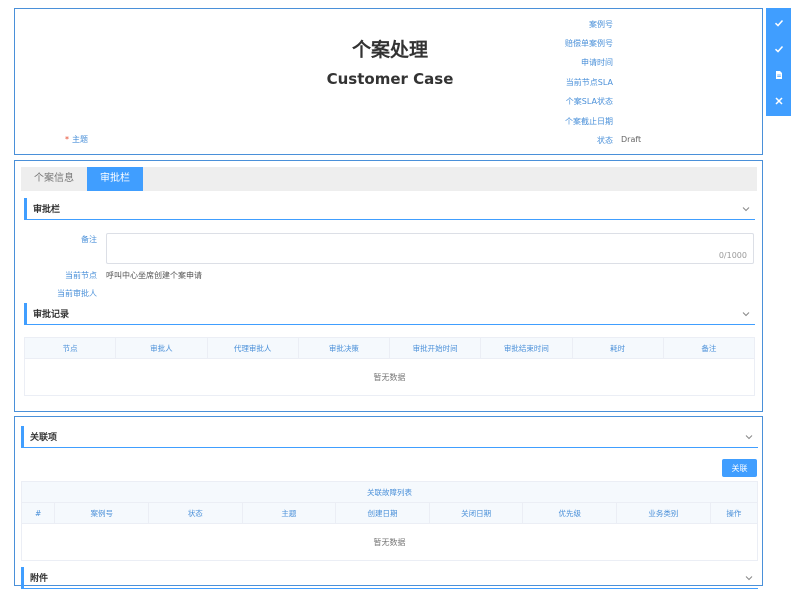  I want to click on column-header: 创建日期, so click(383, 513).